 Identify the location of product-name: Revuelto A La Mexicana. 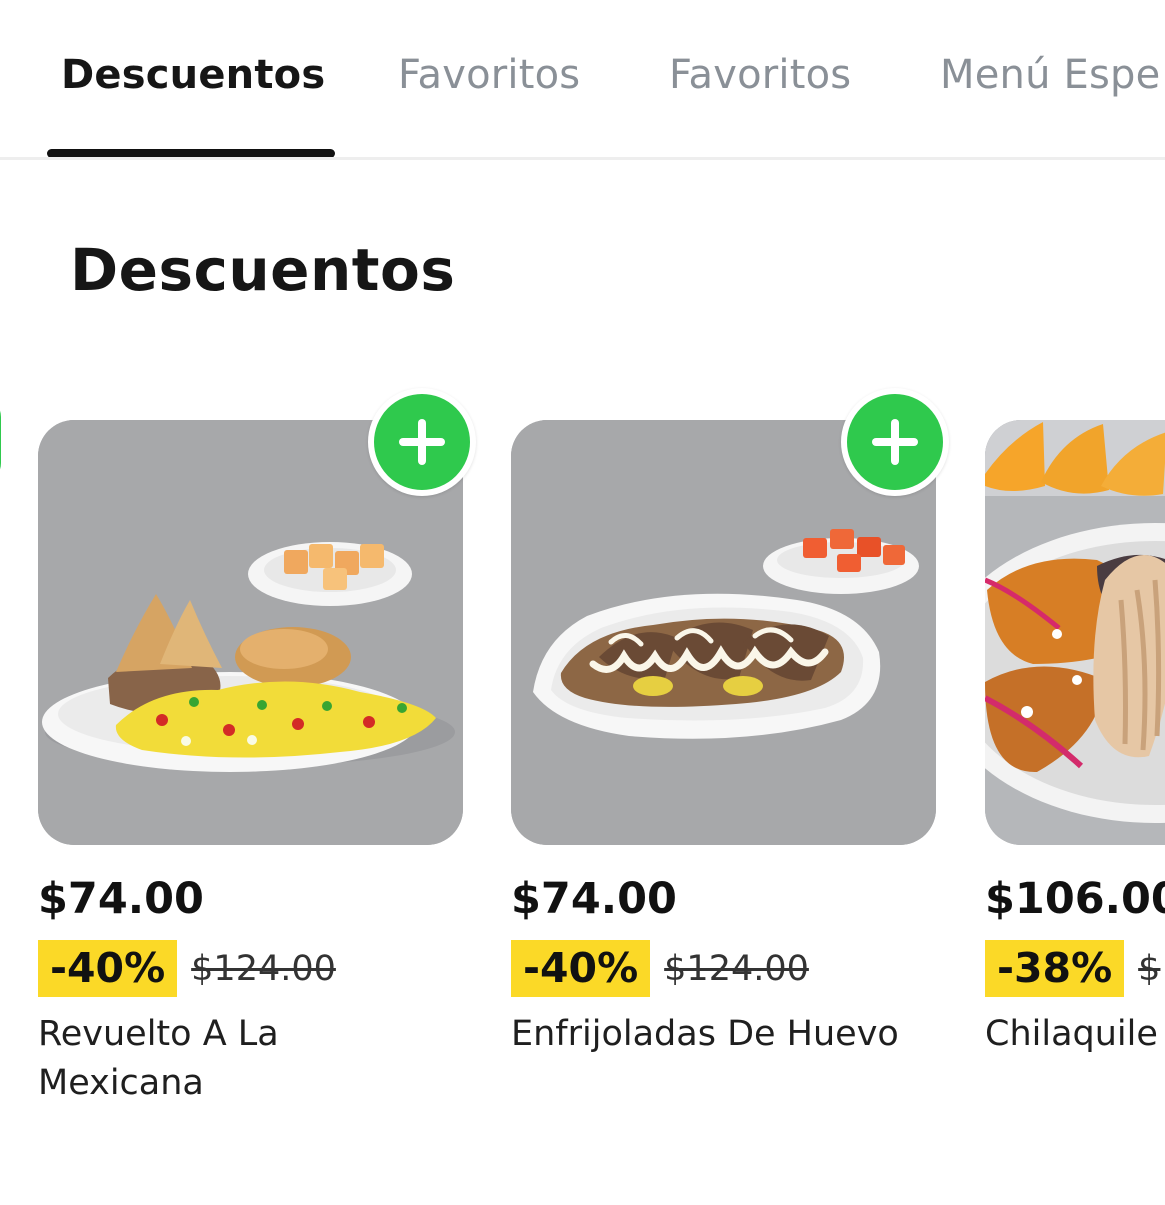
(188, 1059).